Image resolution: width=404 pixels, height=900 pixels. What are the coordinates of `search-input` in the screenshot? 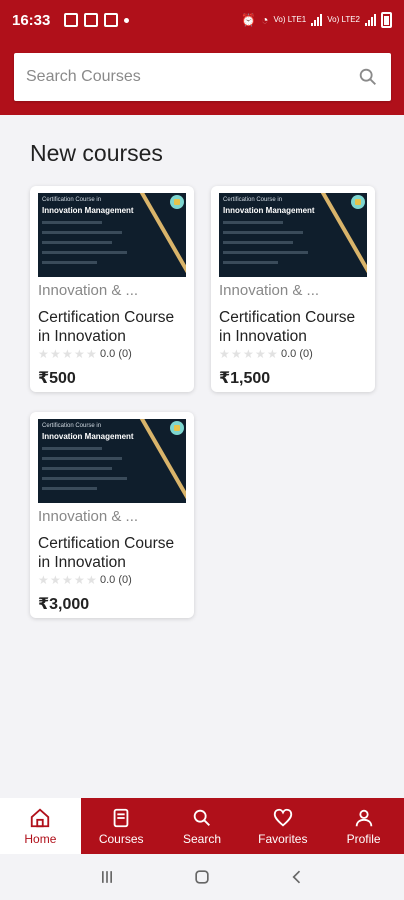 It's located at (191, 77).